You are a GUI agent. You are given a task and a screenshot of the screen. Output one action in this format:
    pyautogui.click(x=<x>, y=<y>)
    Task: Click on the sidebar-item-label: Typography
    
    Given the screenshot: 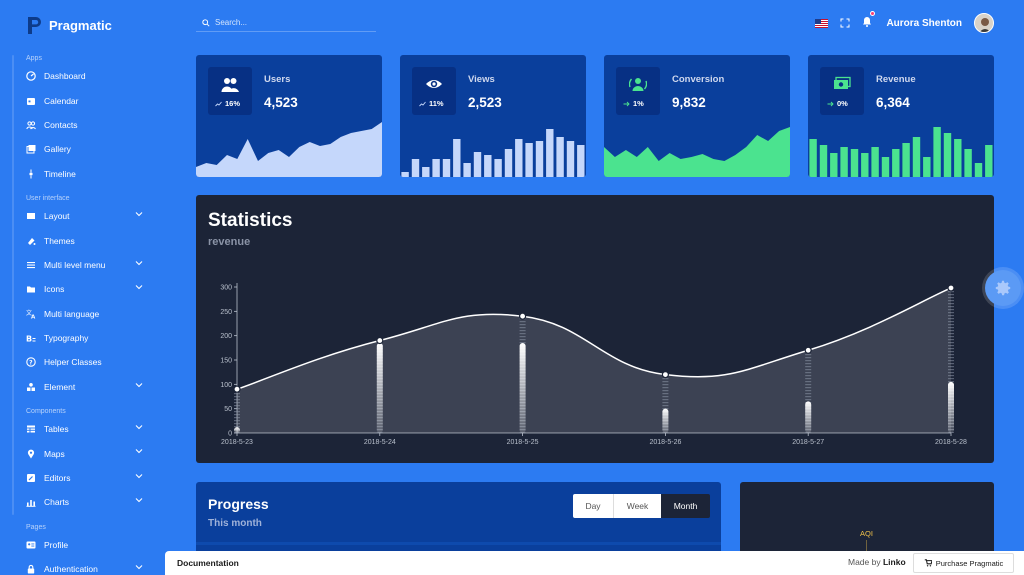 What is the action you would take?
    pyautogui.click(x=66, y=338)
    